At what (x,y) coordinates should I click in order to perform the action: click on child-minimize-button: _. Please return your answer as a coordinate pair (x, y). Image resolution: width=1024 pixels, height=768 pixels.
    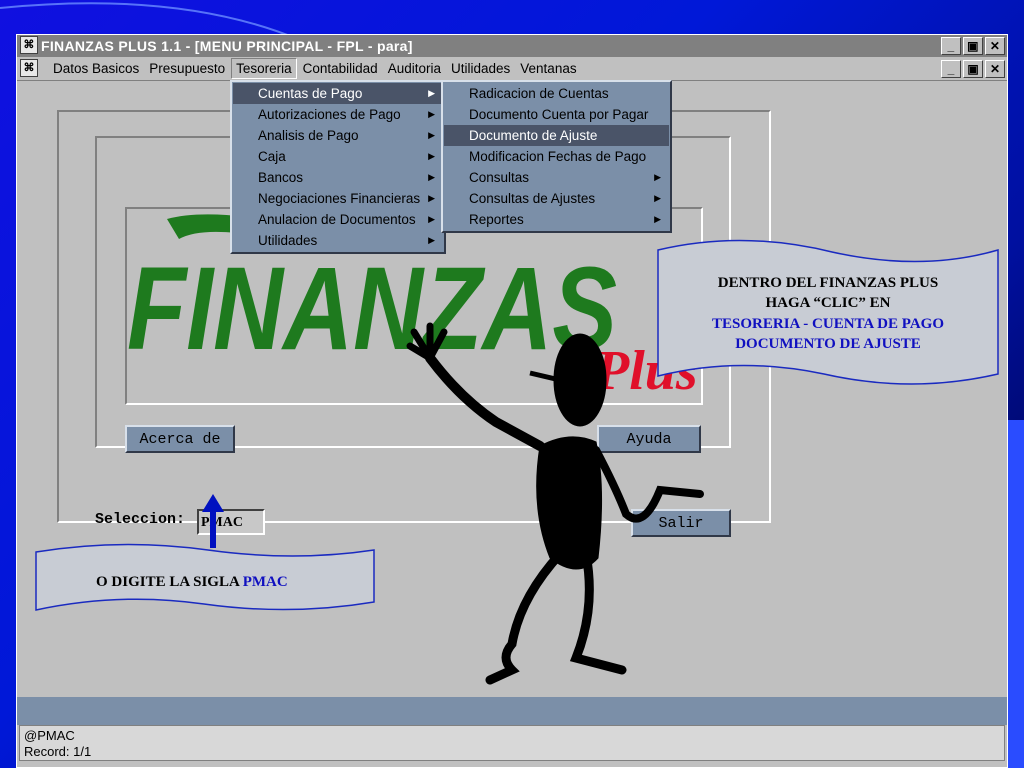
    Looking at the image, I should click on (951, 69).